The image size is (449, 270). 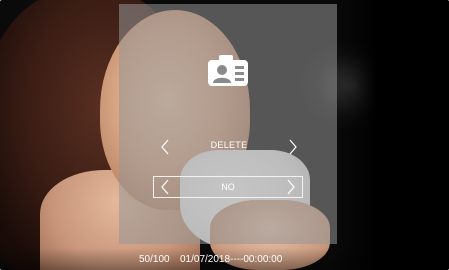 What do you see at coordinates (154, 259) in the screenshot?
I see `photo-index: 50/100` at bounding box center [154, 259].